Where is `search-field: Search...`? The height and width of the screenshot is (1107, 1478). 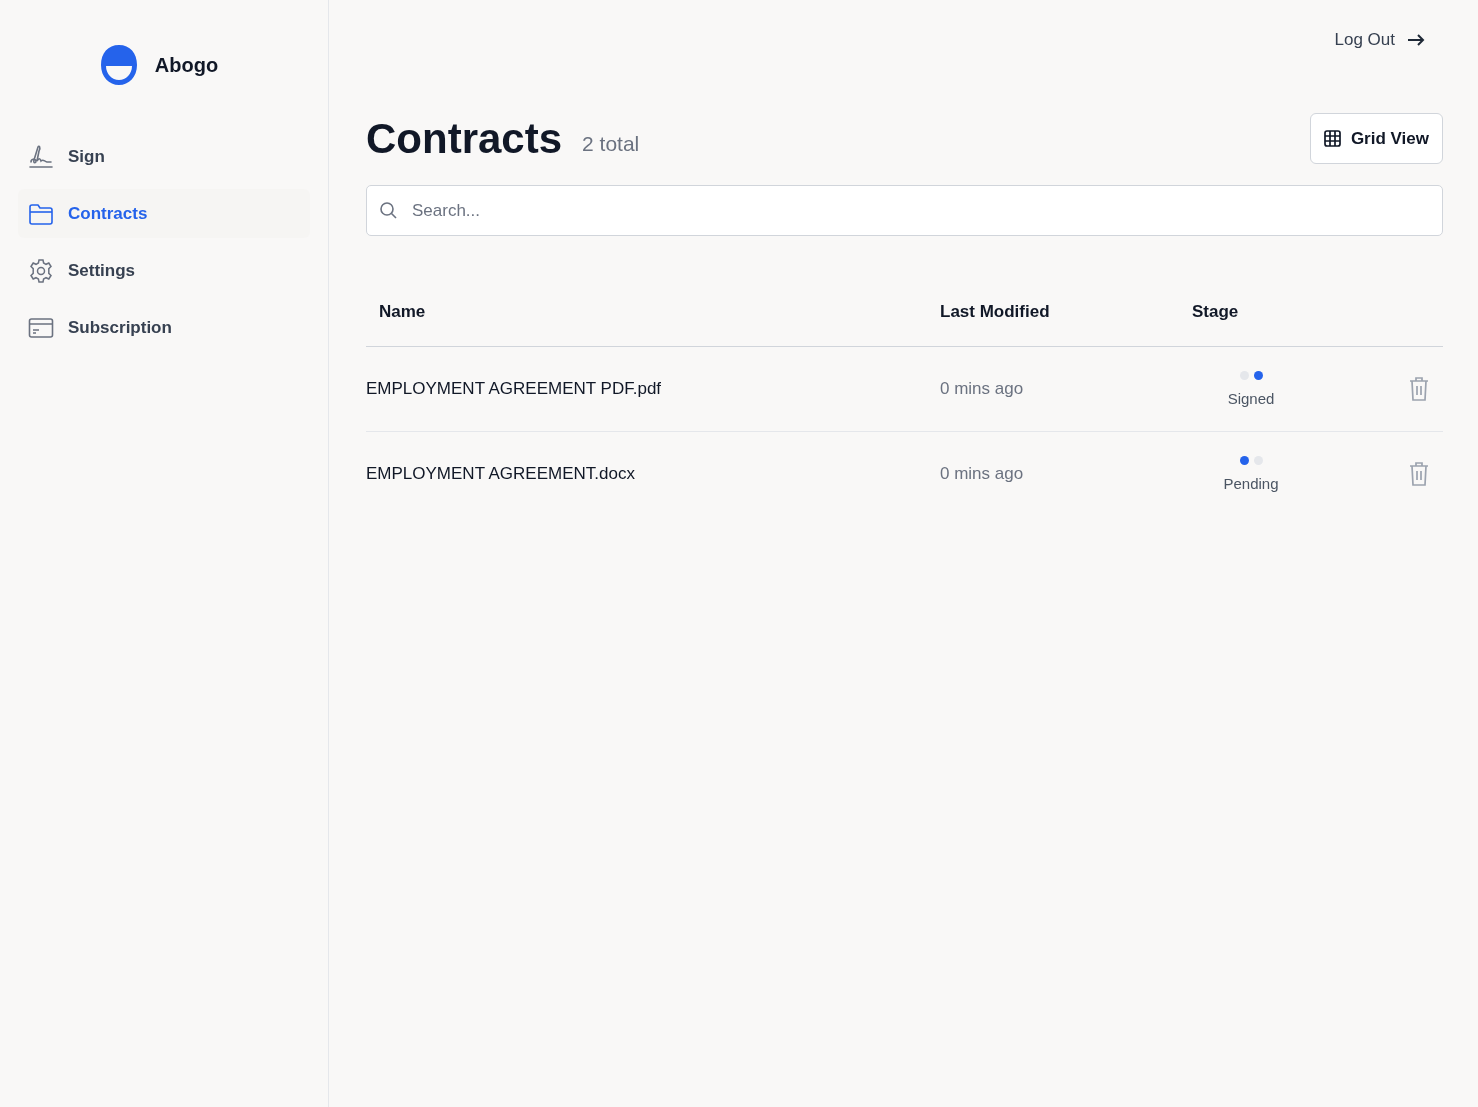
search-field: Search... is located at coordinates (904, 210).